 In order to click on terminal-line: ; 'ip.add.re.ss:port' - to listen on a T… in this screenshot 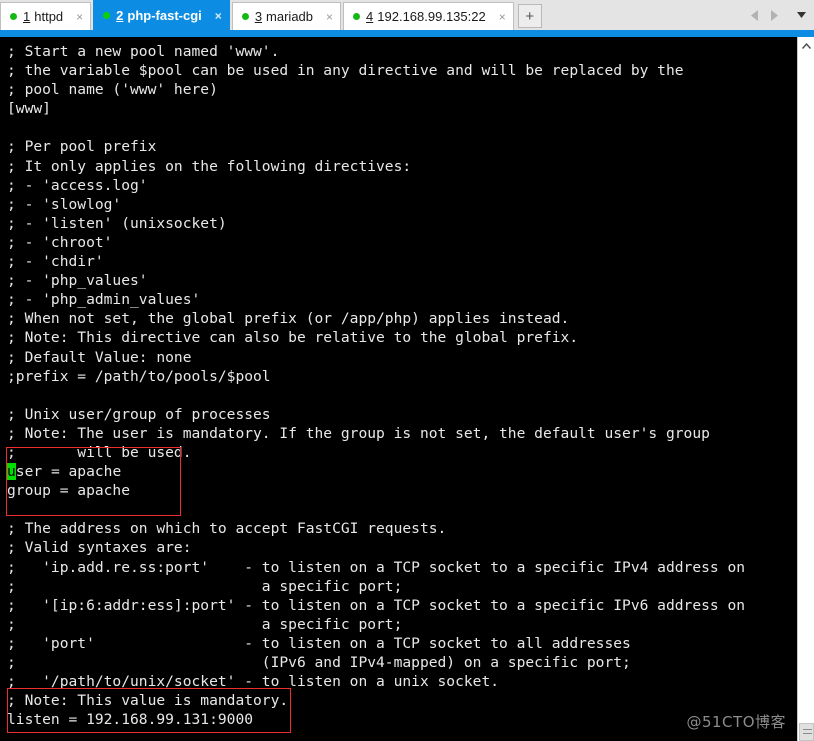, I will do `click(376, 567)`.